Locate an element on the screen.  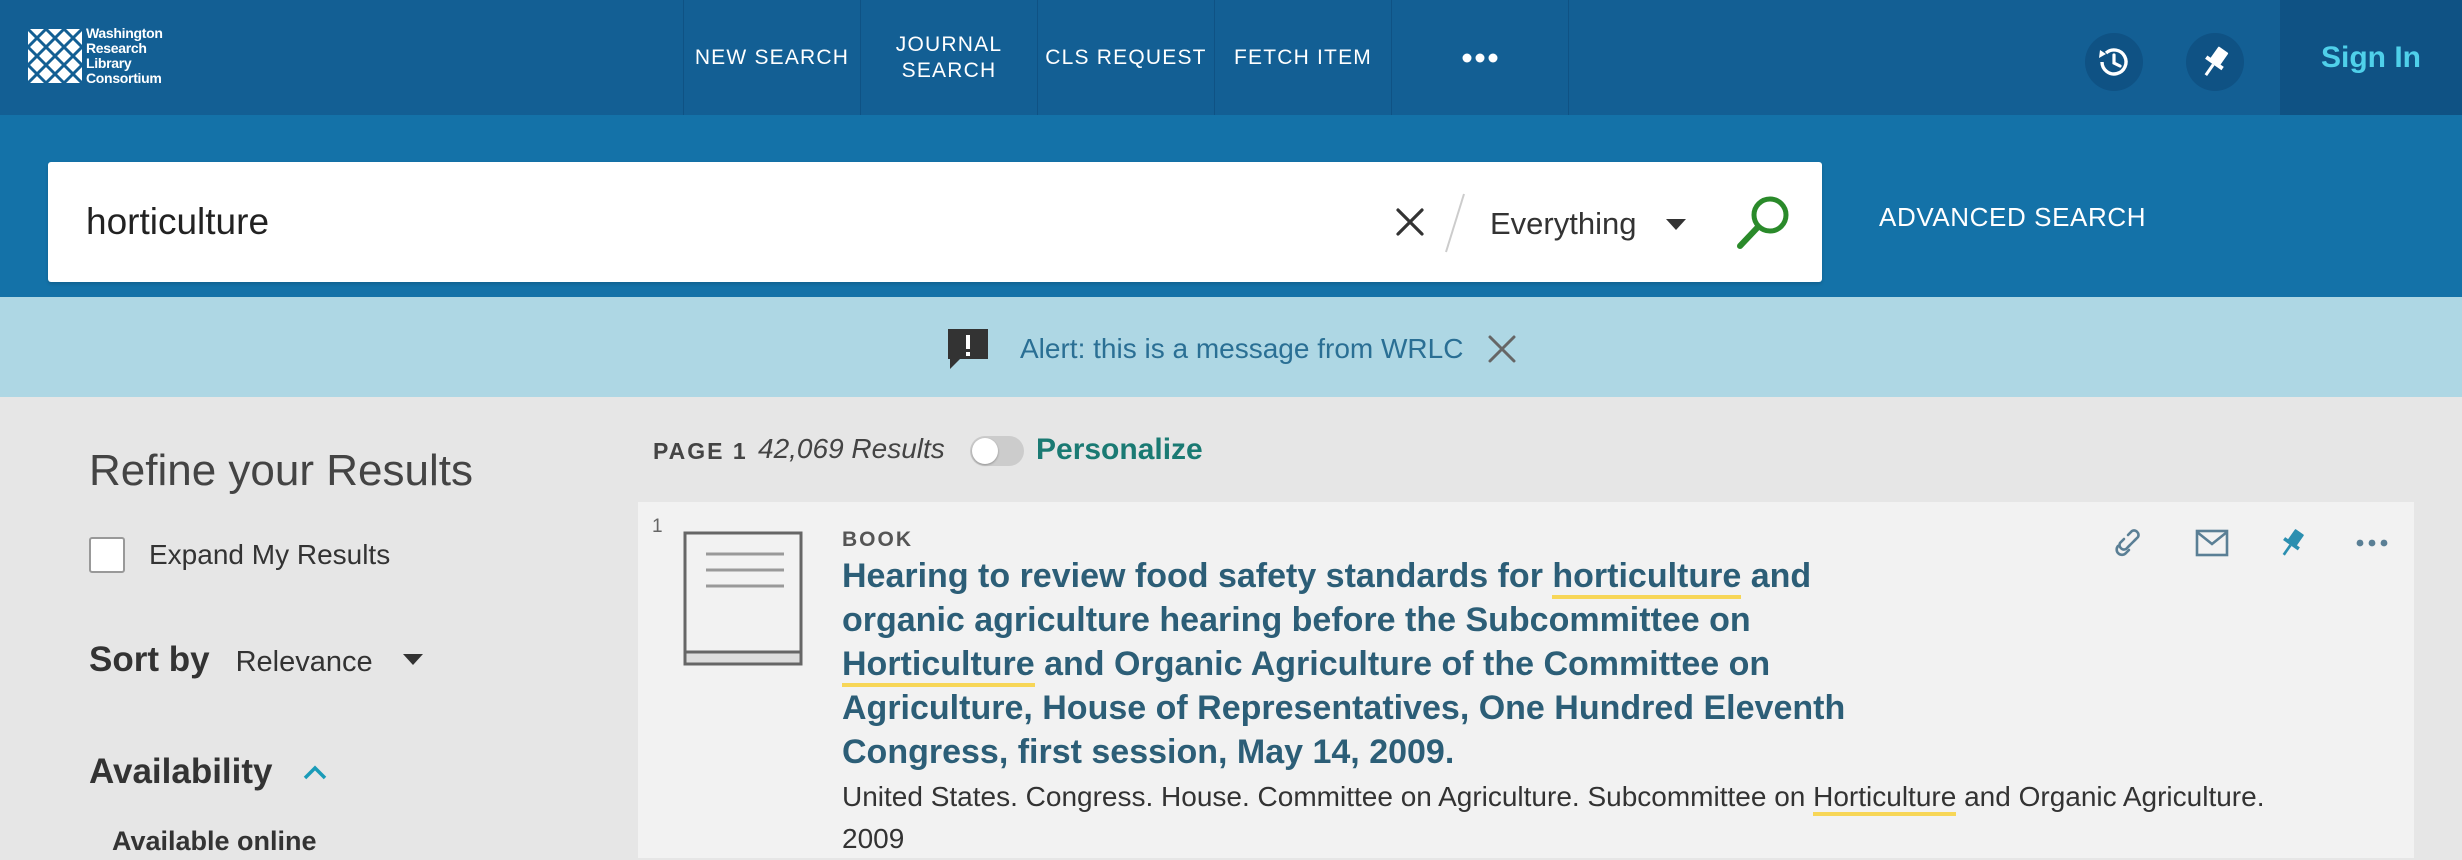
alert-message-icon is located at coordinates (968, 349).